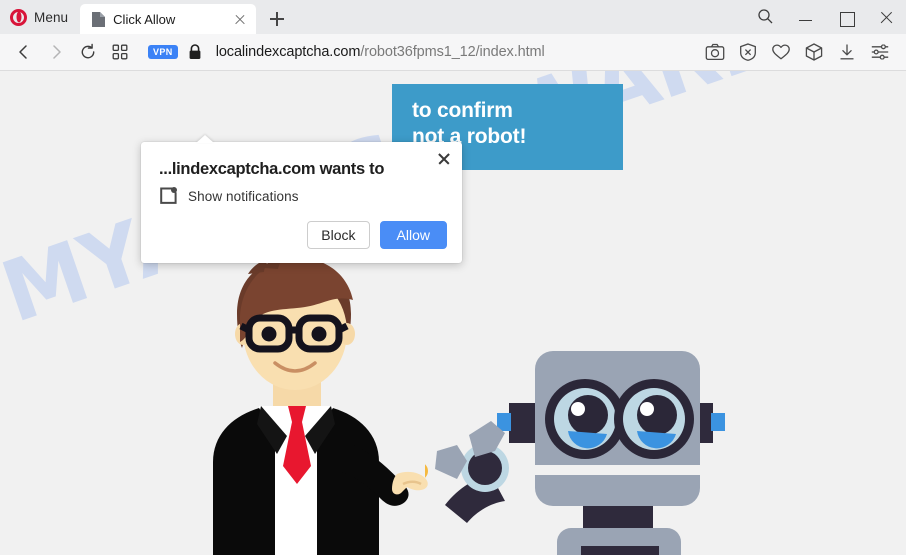 This screenshot has width=906, height=555. I want to click on toolbar-right, so click(797, 52).